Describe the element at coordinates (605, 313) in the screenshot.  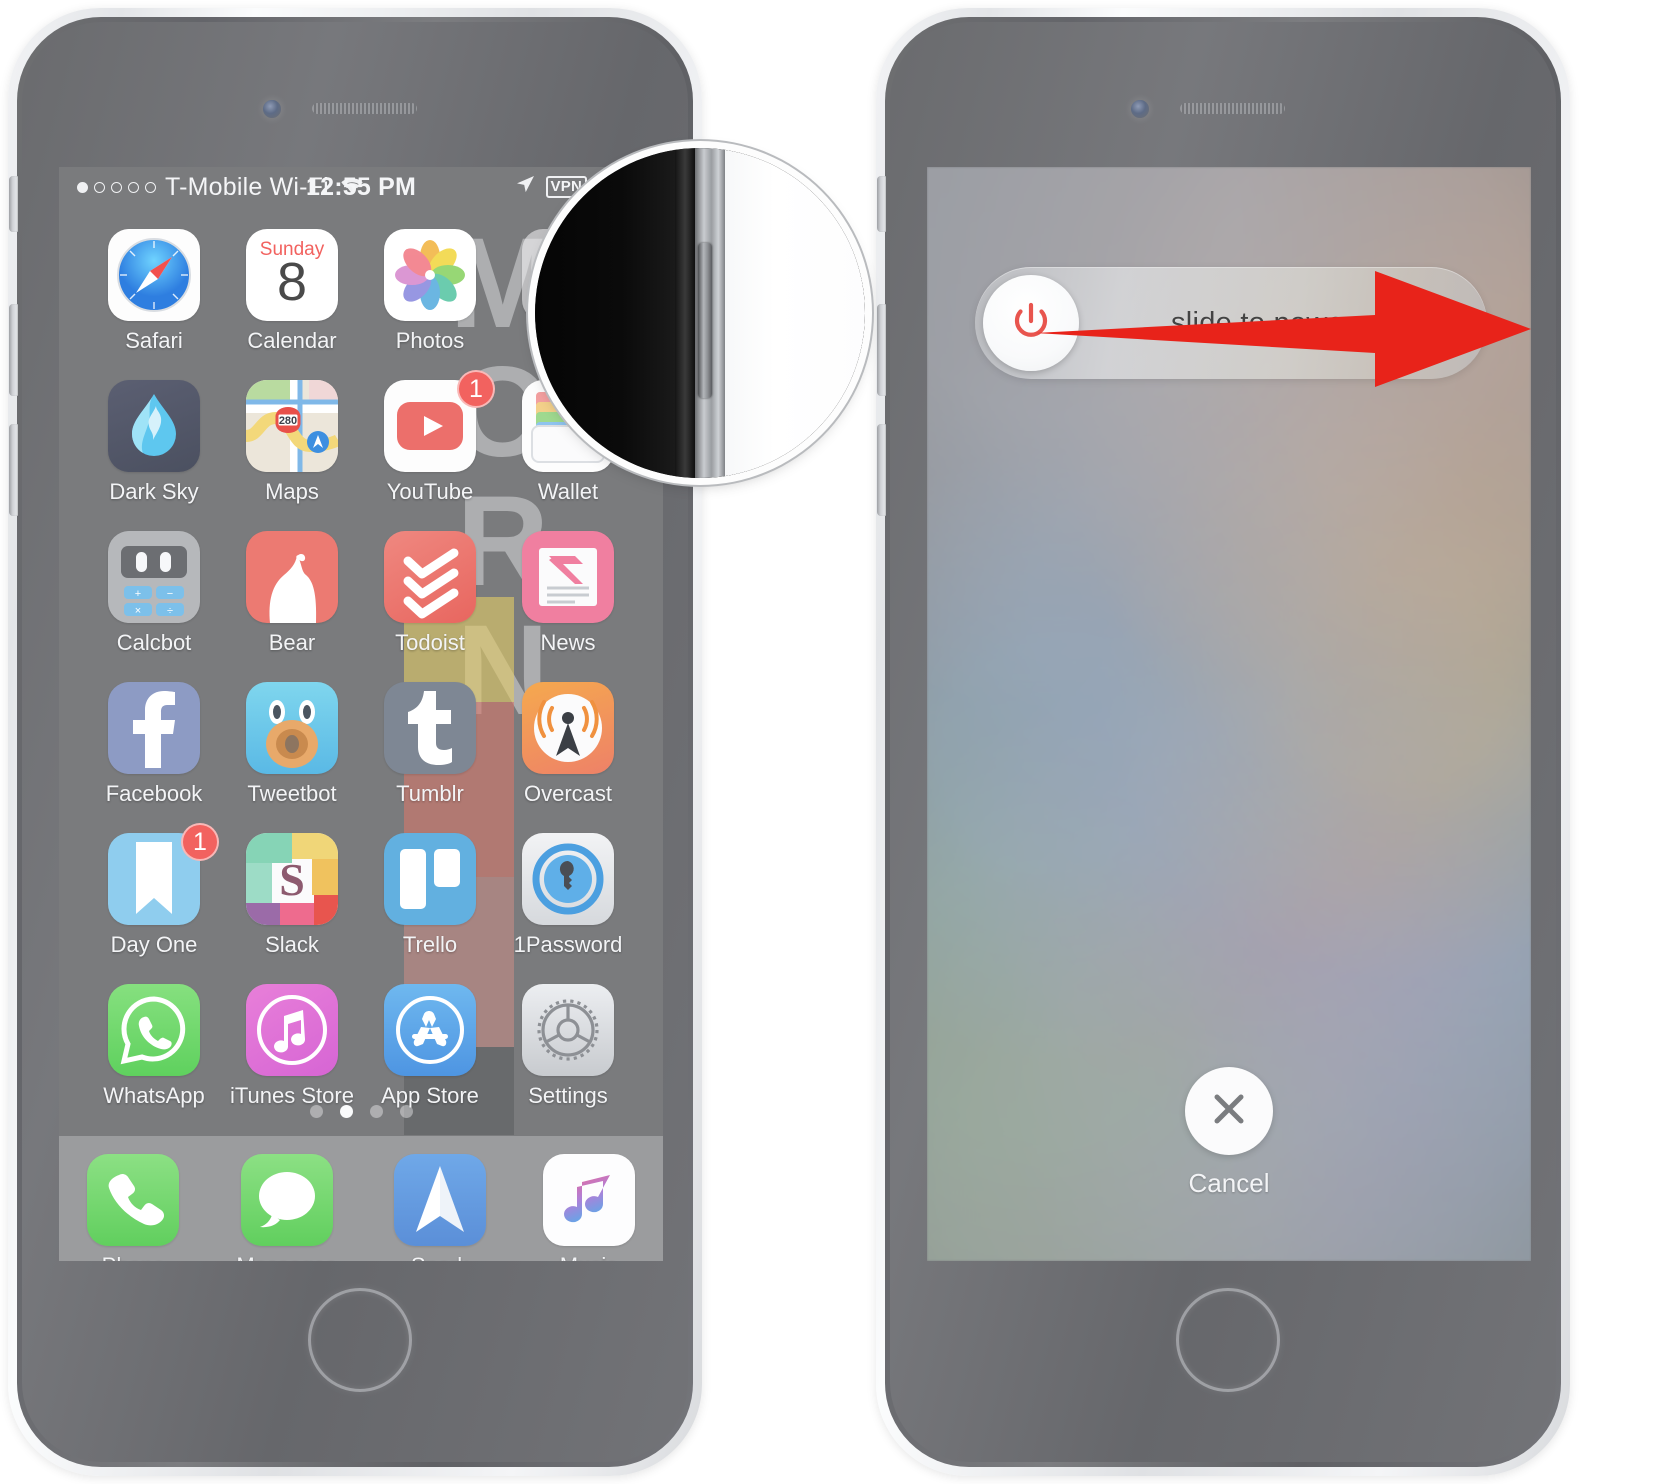
I see `magnified-screen-dark` at that location.